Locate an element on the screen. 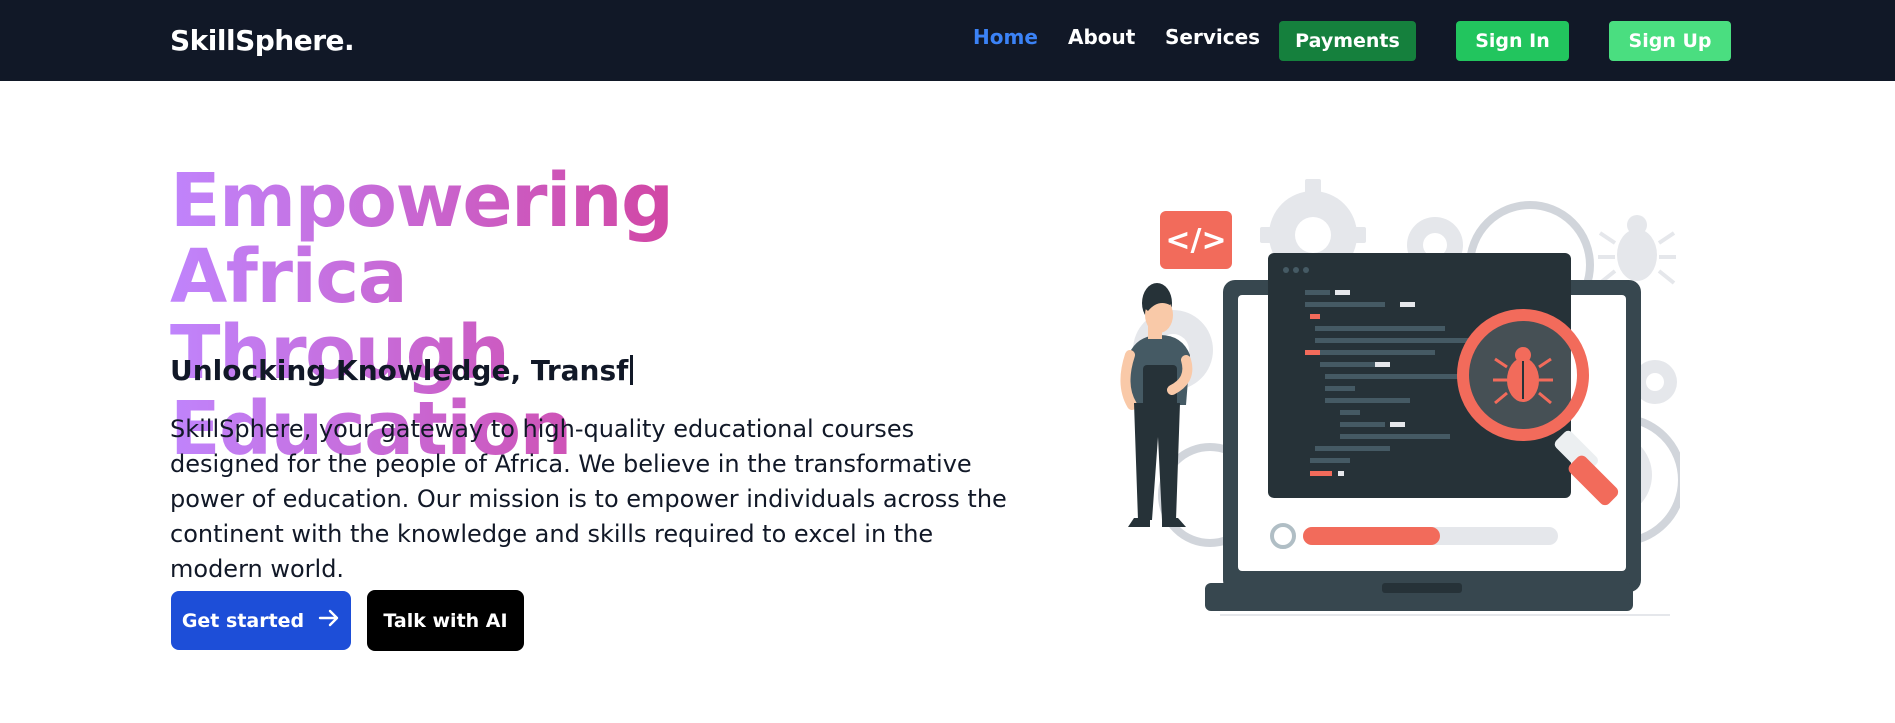 The width and height of the screenshot is (1895, 723). payments-button: Payments is located at coordinates (1347, 41).